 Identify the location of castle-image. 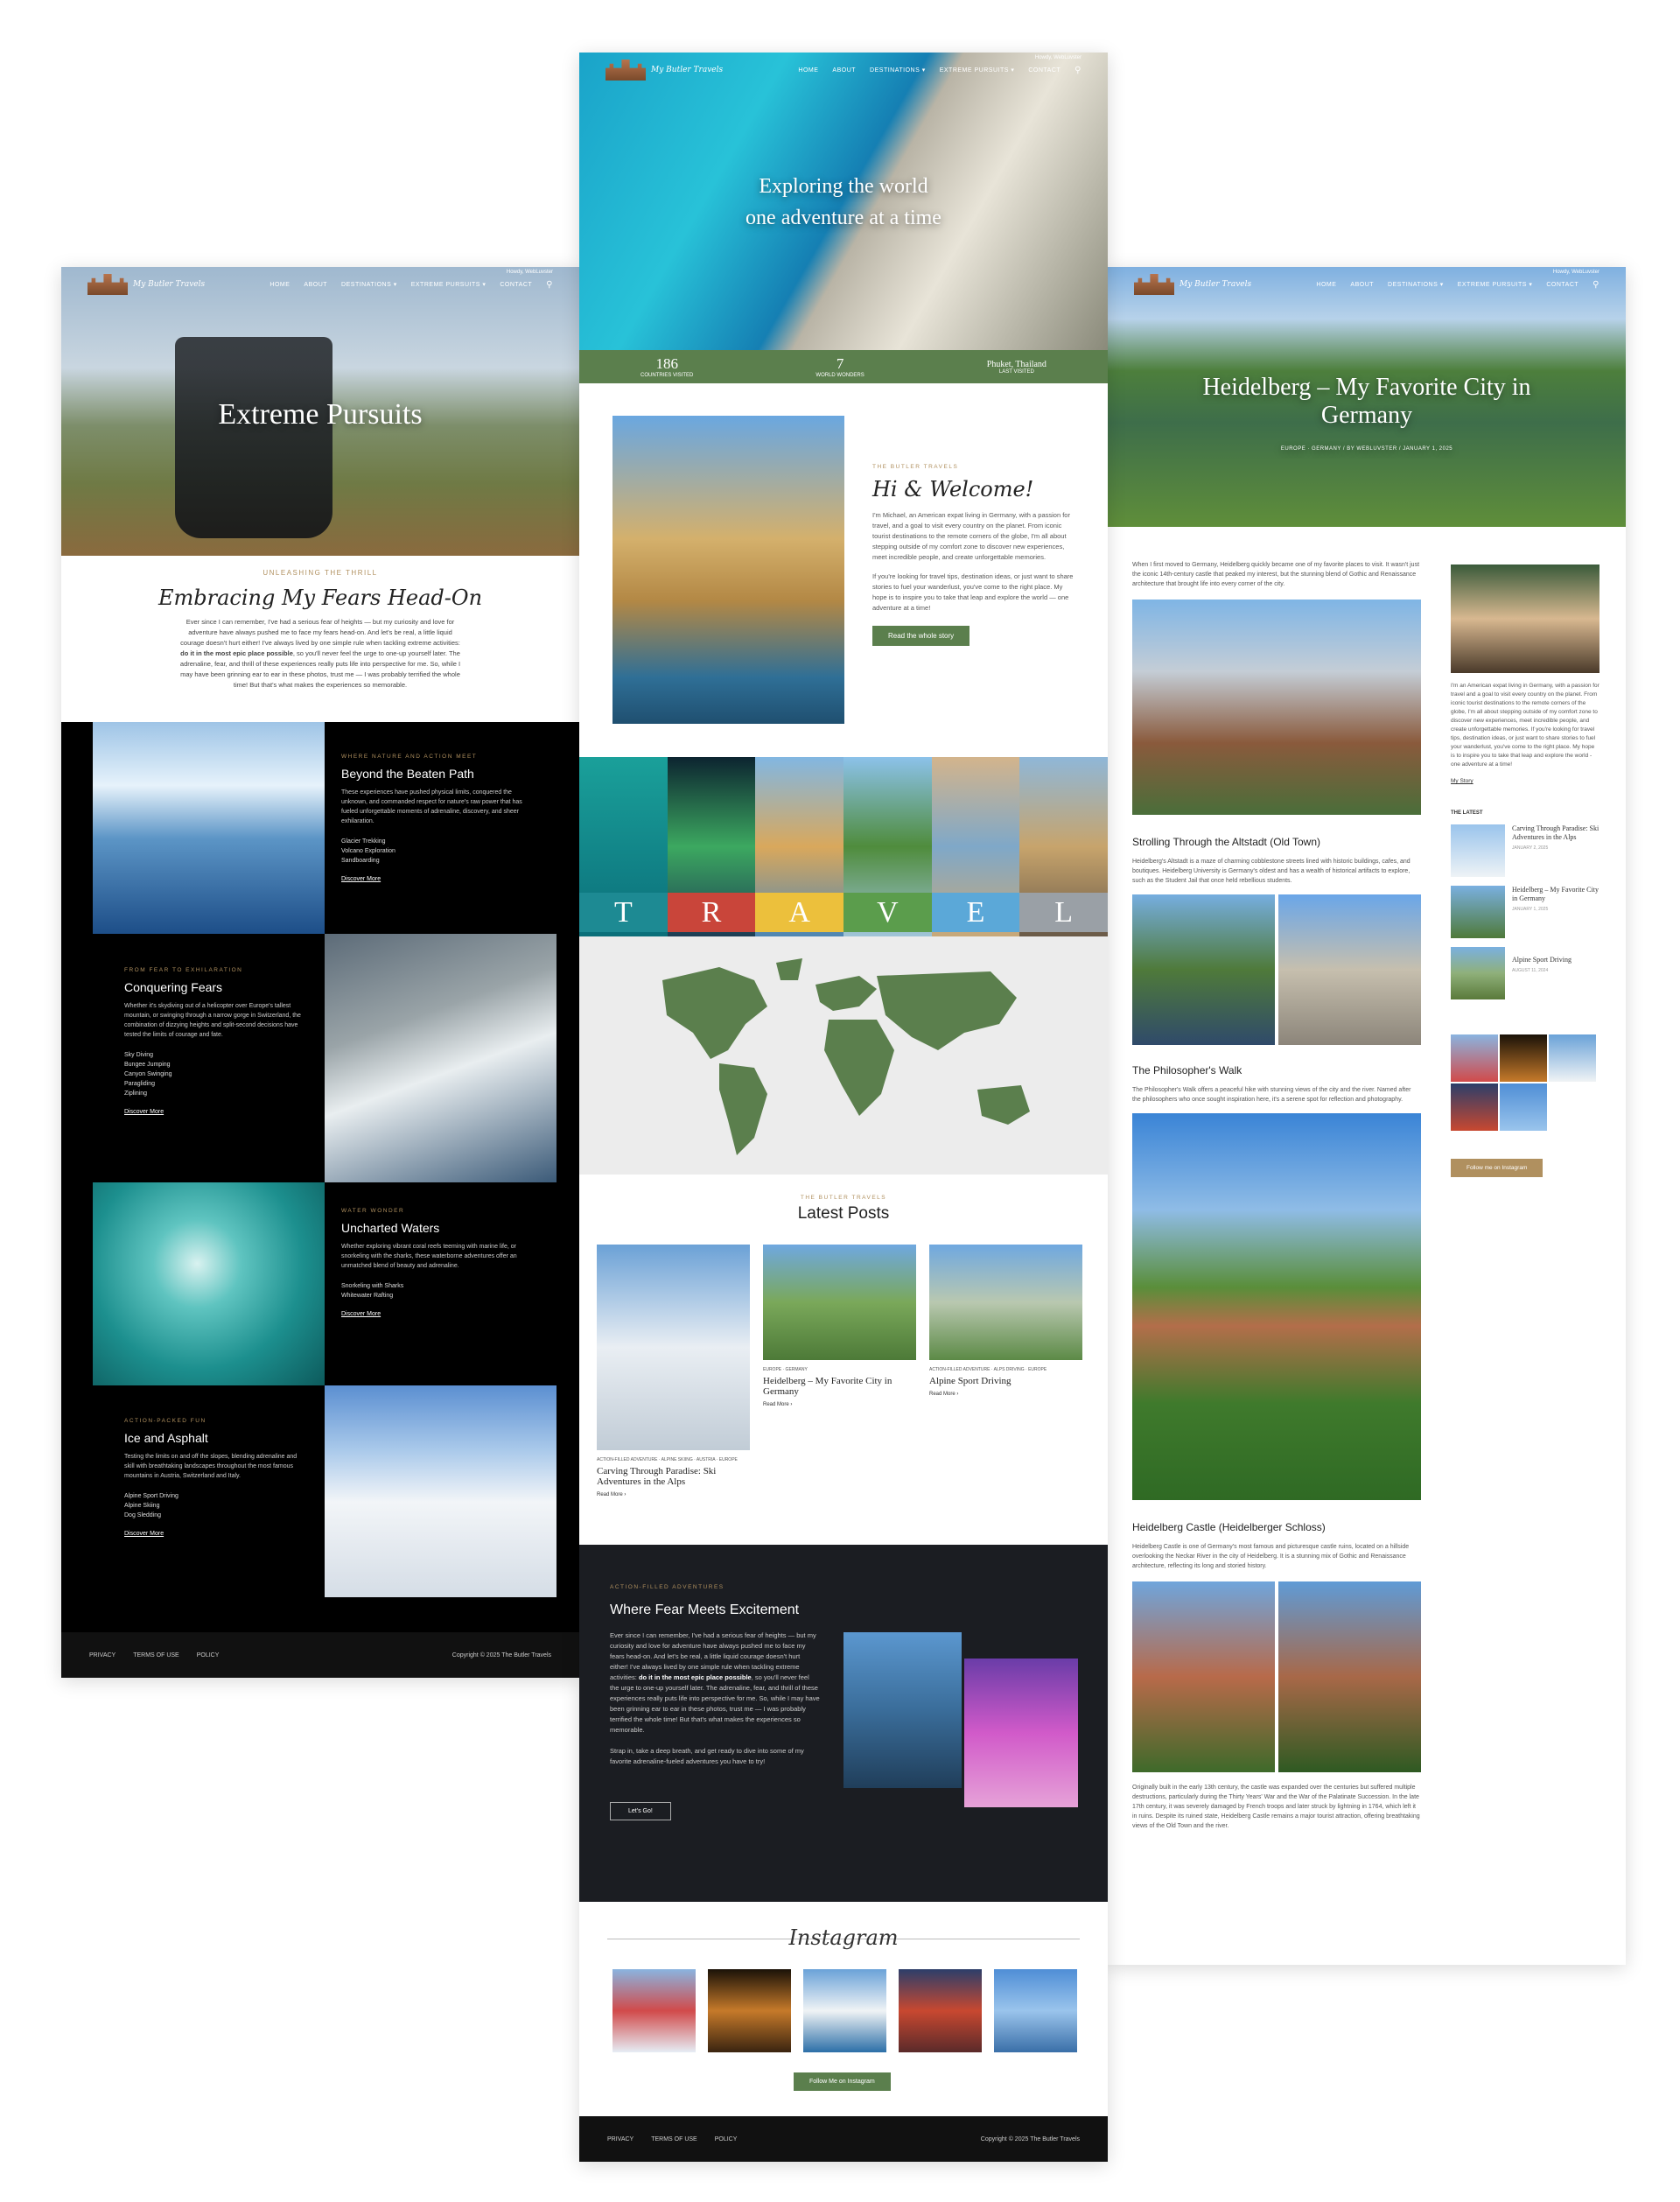
(1203, 1676).